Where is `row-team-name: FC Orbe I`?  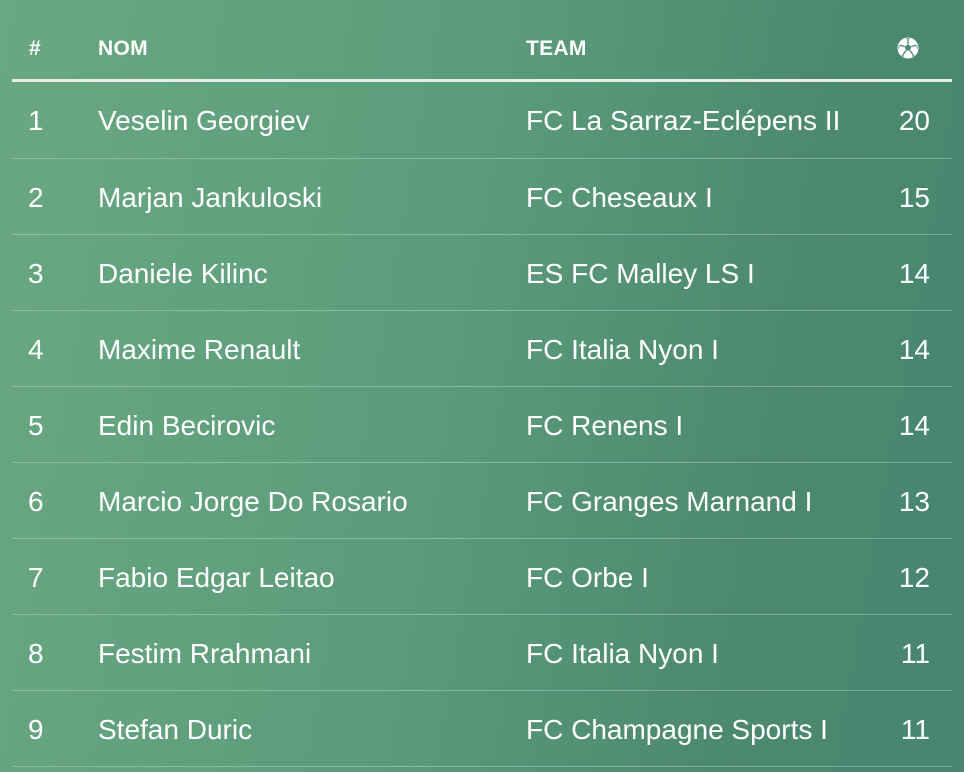
row-team-name: FC Orbe I is located at coordinates (587, 577).